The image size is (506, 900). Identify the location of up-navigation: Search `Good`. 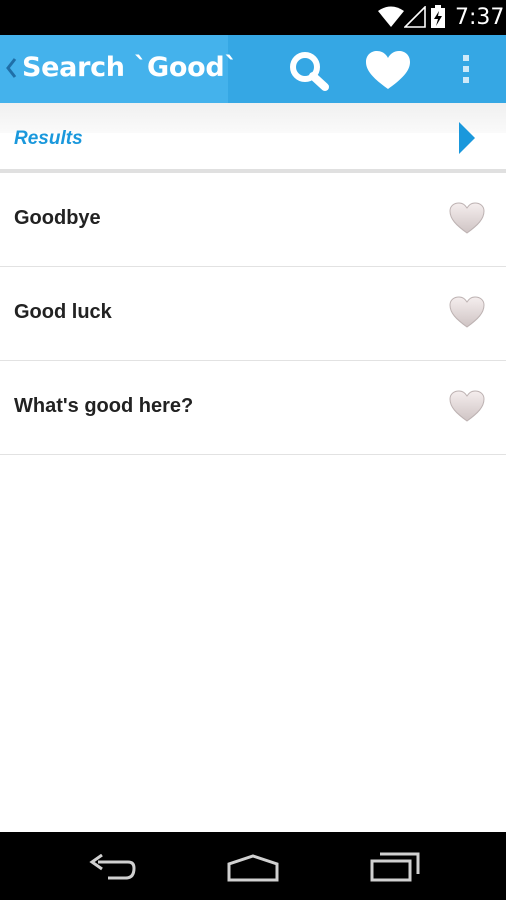
(119, 69).